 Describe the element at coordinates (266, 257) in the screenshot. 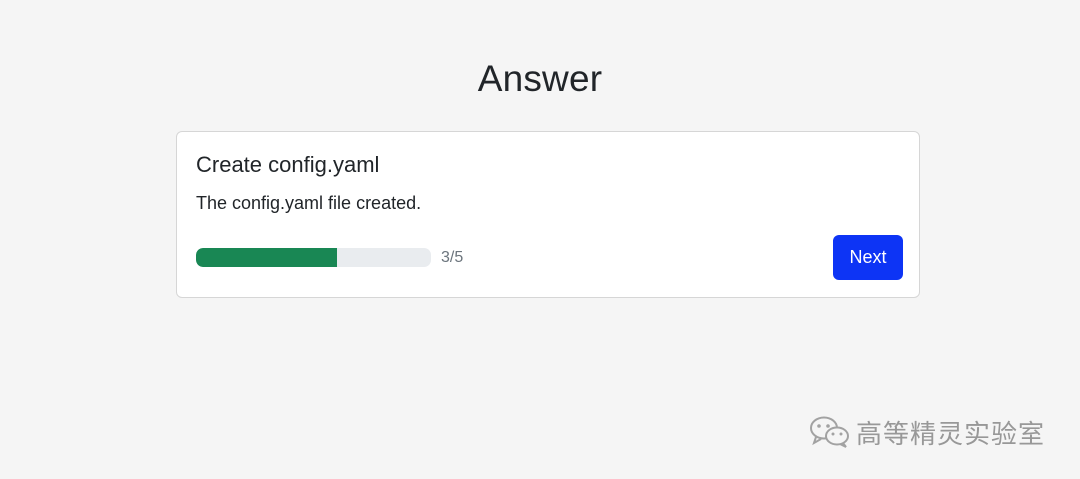

I see `progress-bar-fill` at that location.